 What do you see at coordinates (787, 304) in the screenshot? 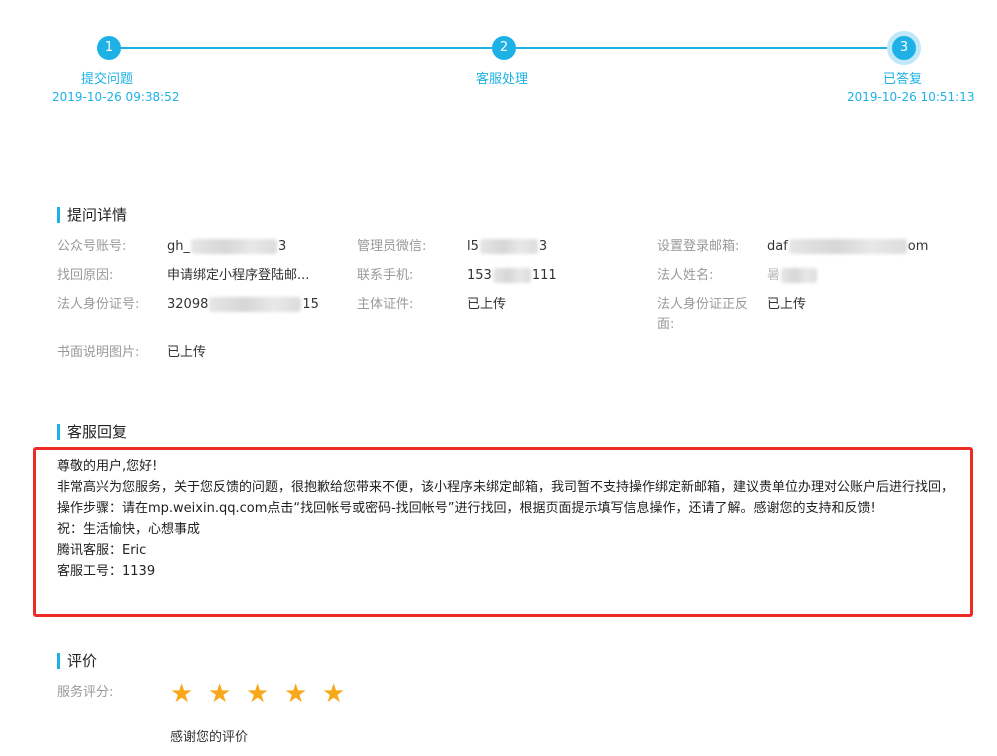
I see `id-both-sides-value: 已上传` at bounding box center [787, 304].